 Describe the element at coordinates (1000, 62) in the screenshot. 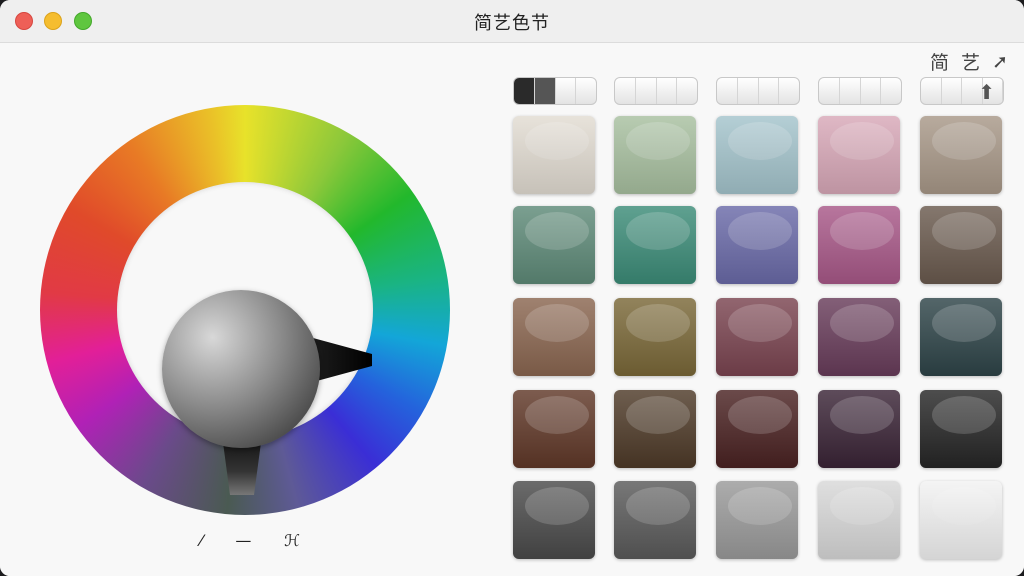

I see `expand-arrow-icon: ➚` at that location.